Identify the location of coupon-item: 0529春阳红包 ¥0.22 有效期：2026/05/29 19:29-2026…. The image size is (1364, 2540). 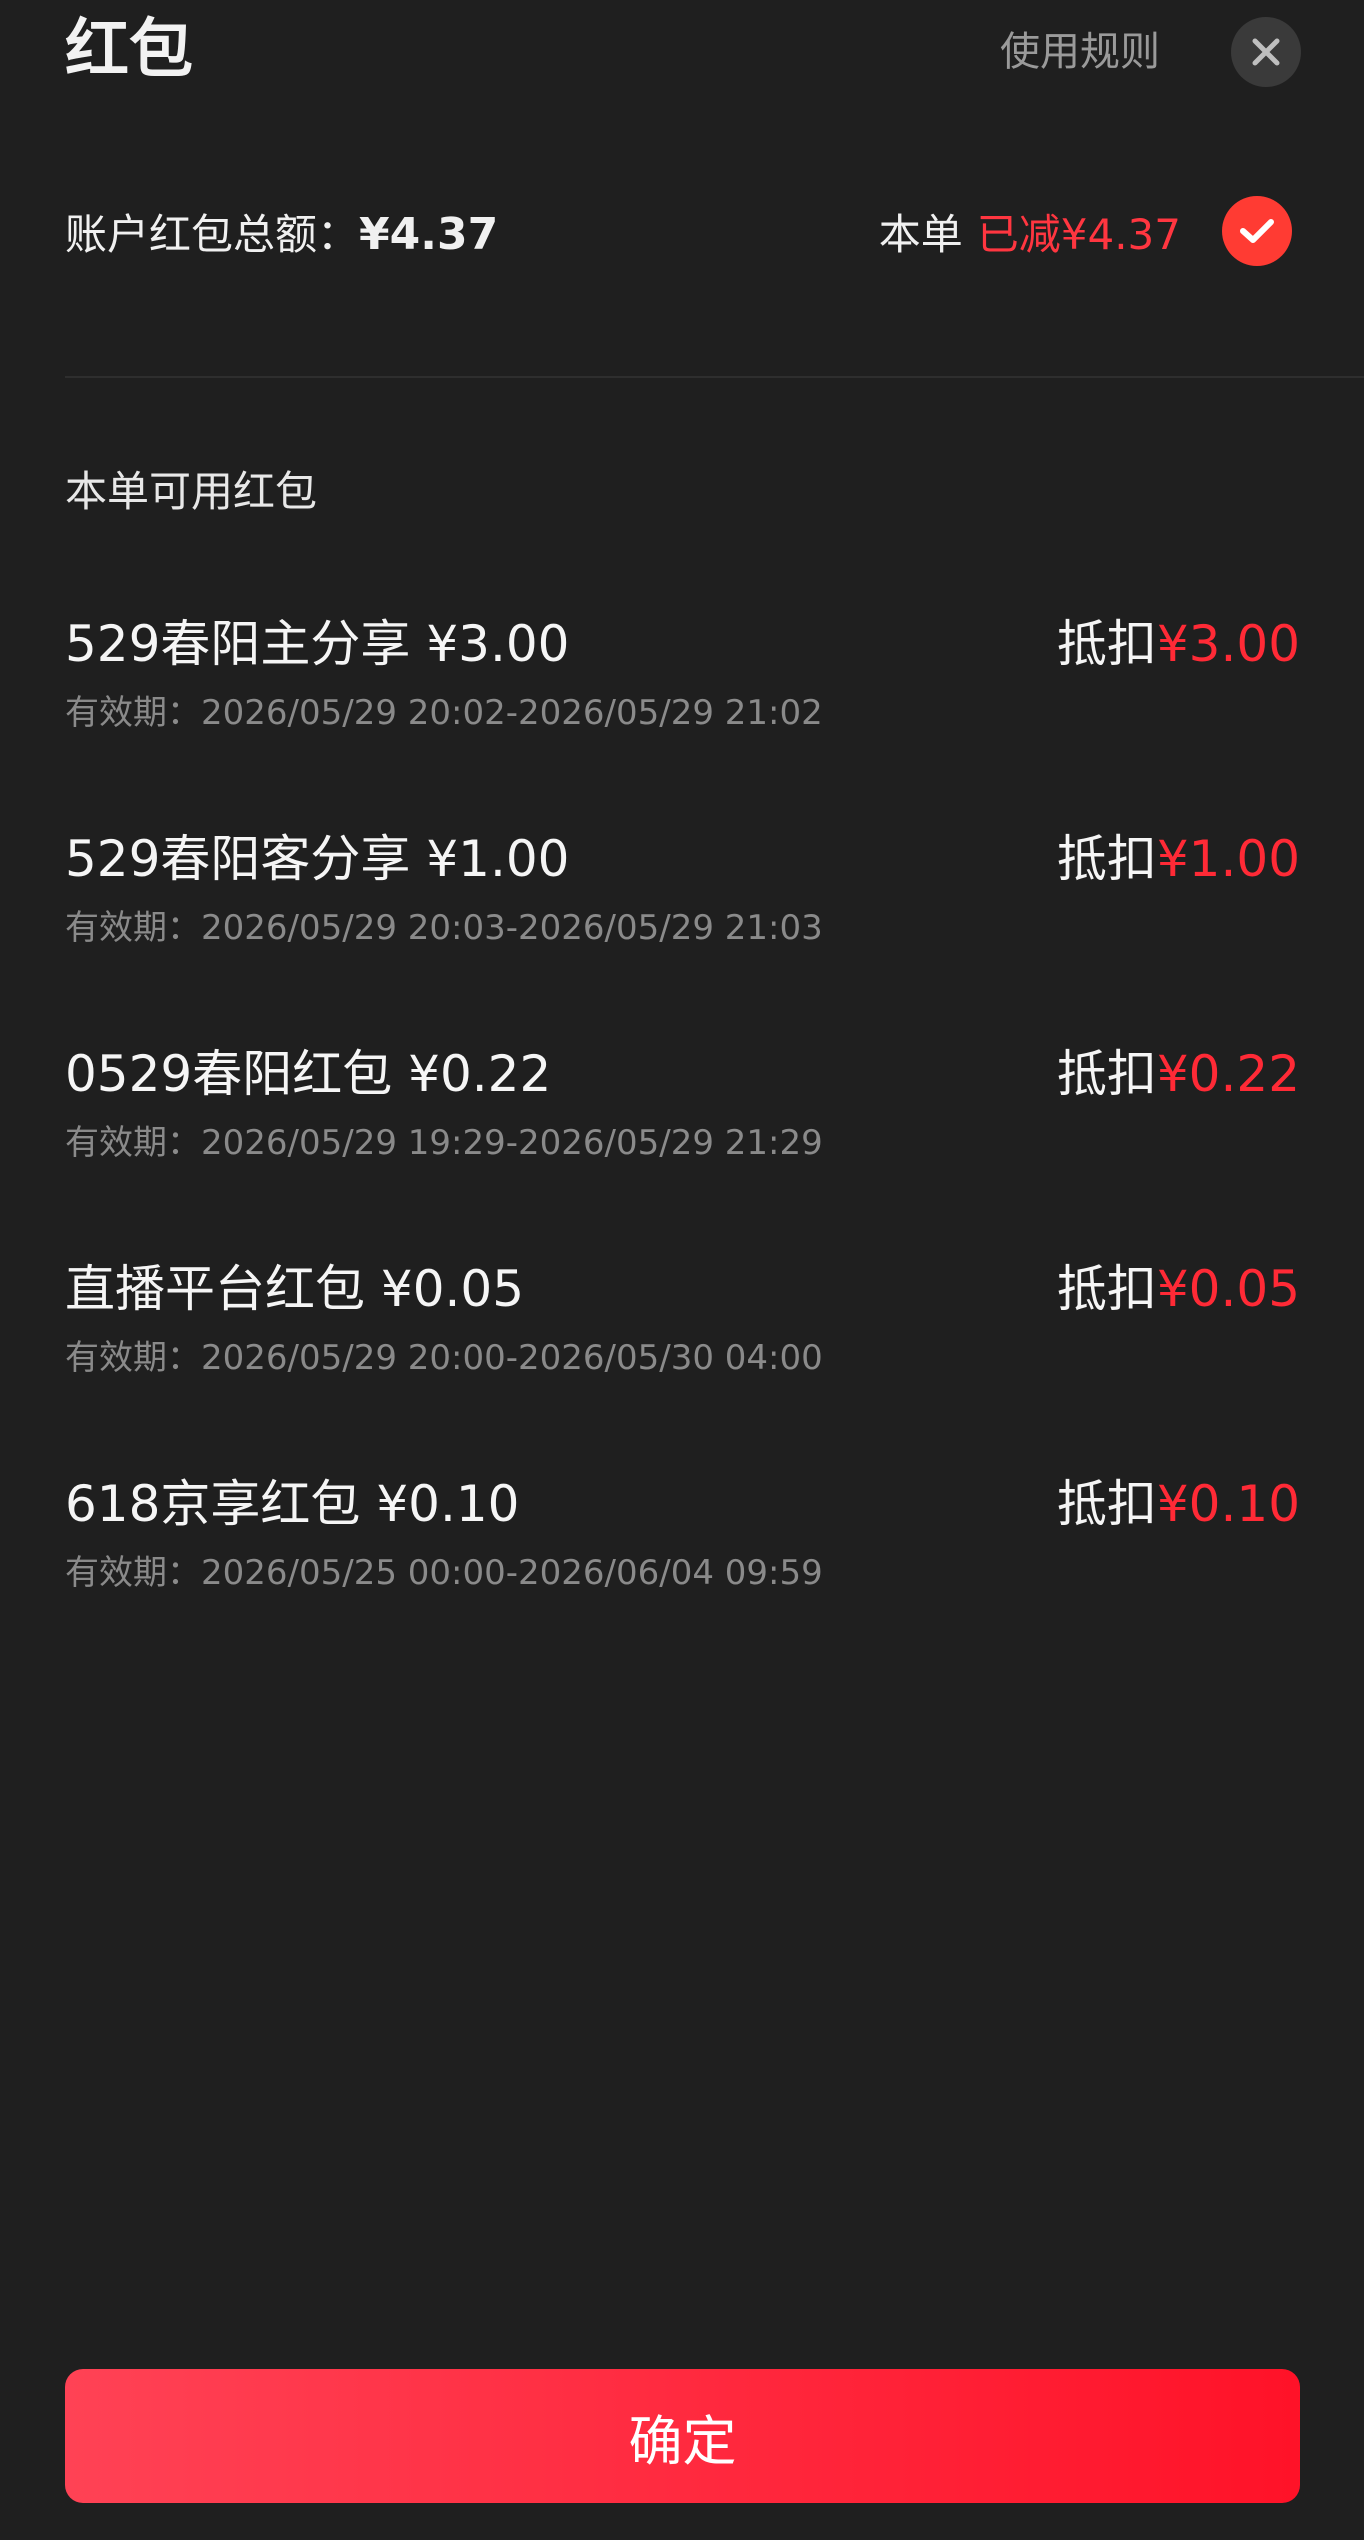
(682, 1143).